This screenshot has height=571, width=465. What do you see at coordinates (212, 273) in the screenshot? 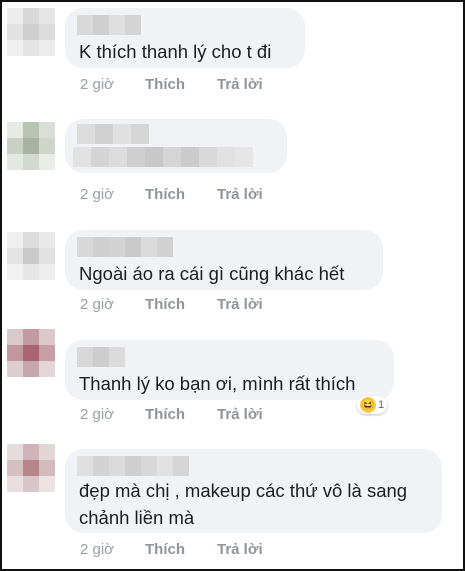
I see `comment-text: Ngoài áo ra cái gì cũng khác hết` at bounding box center [212, 273].